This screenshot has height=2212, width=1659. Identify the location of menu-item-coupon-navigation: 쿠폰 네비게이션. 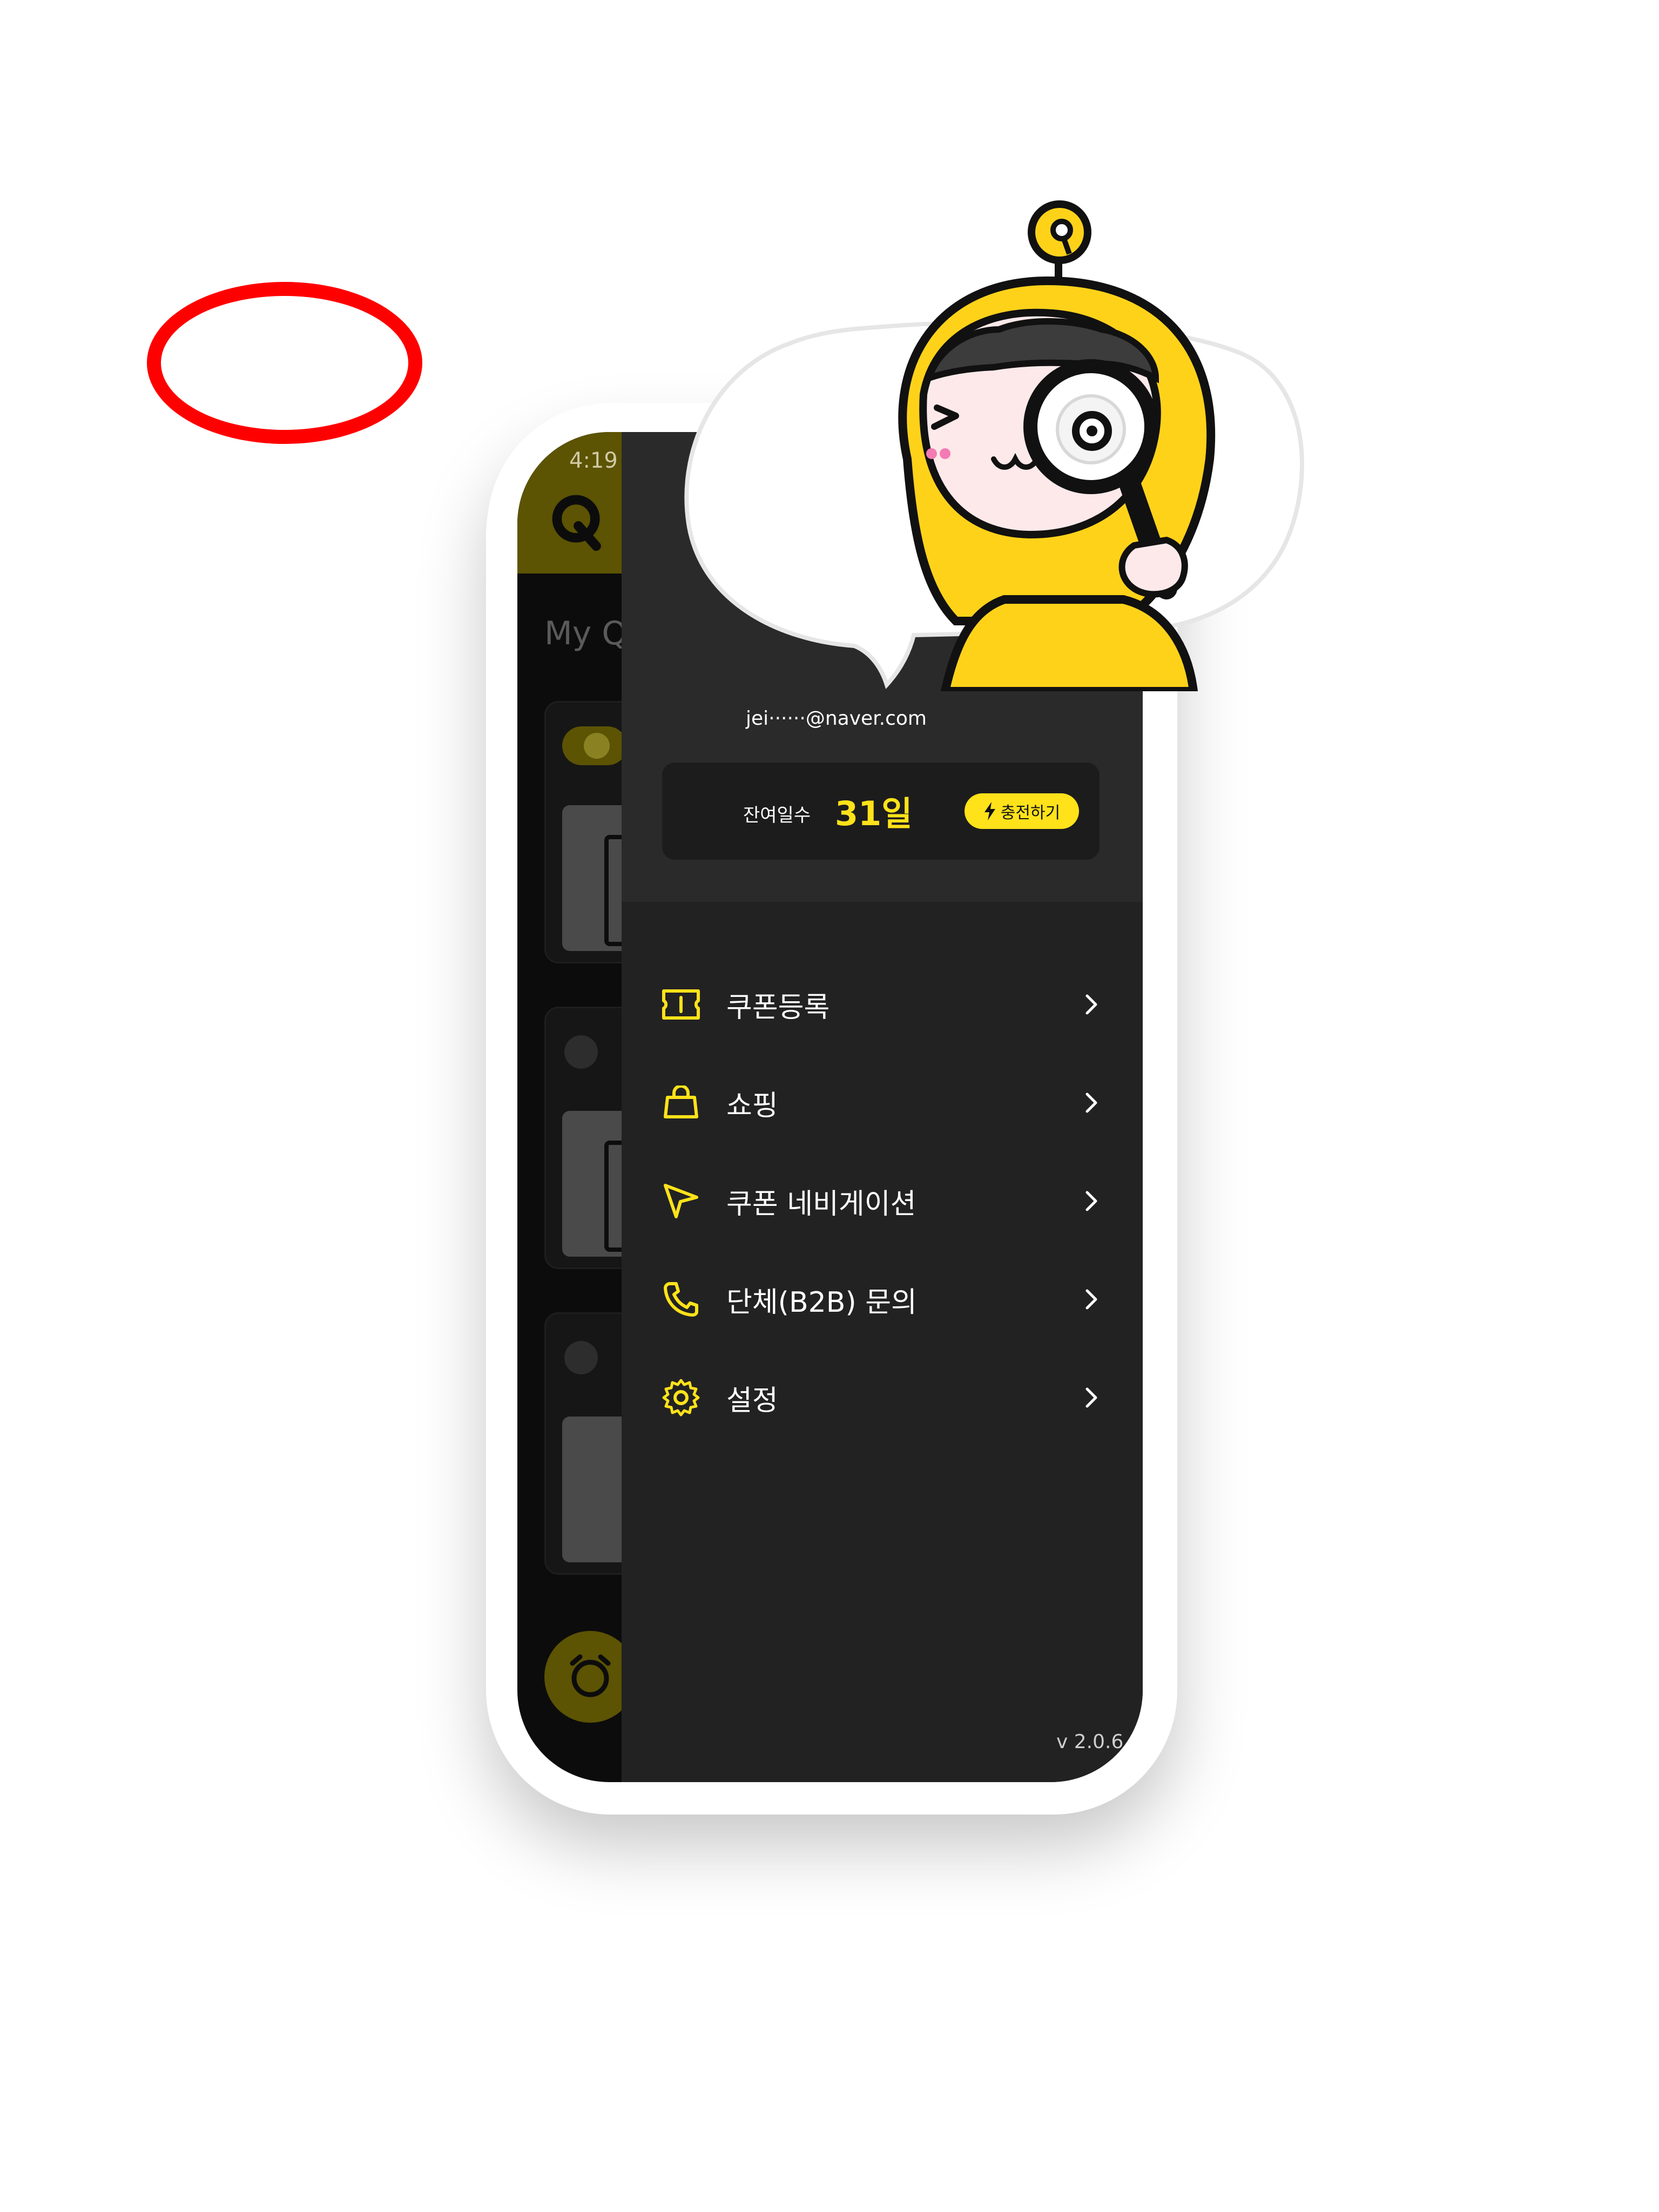
(883, 1201).